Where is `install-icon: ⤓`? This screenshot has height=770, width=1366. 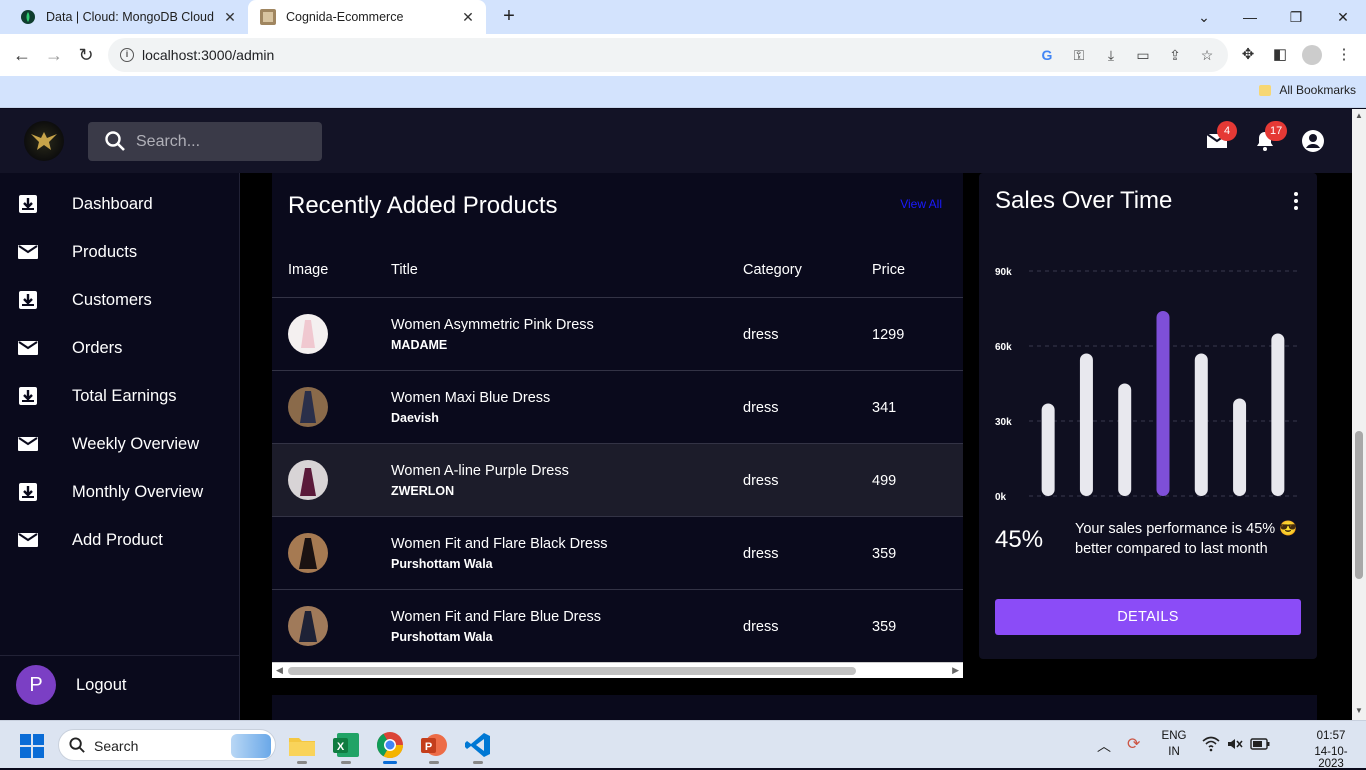
install-icon: ⤓ is located at coordinates (1111, 55).